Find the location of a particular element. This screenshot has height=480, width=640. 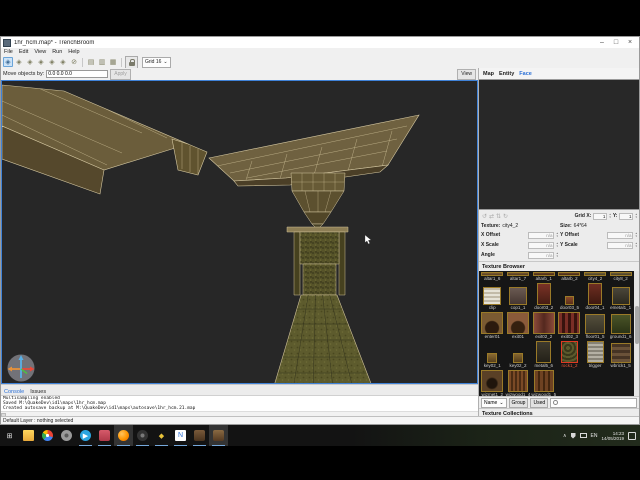

taskbar-app-icon: ◆ is located at coordinates (161, 435).